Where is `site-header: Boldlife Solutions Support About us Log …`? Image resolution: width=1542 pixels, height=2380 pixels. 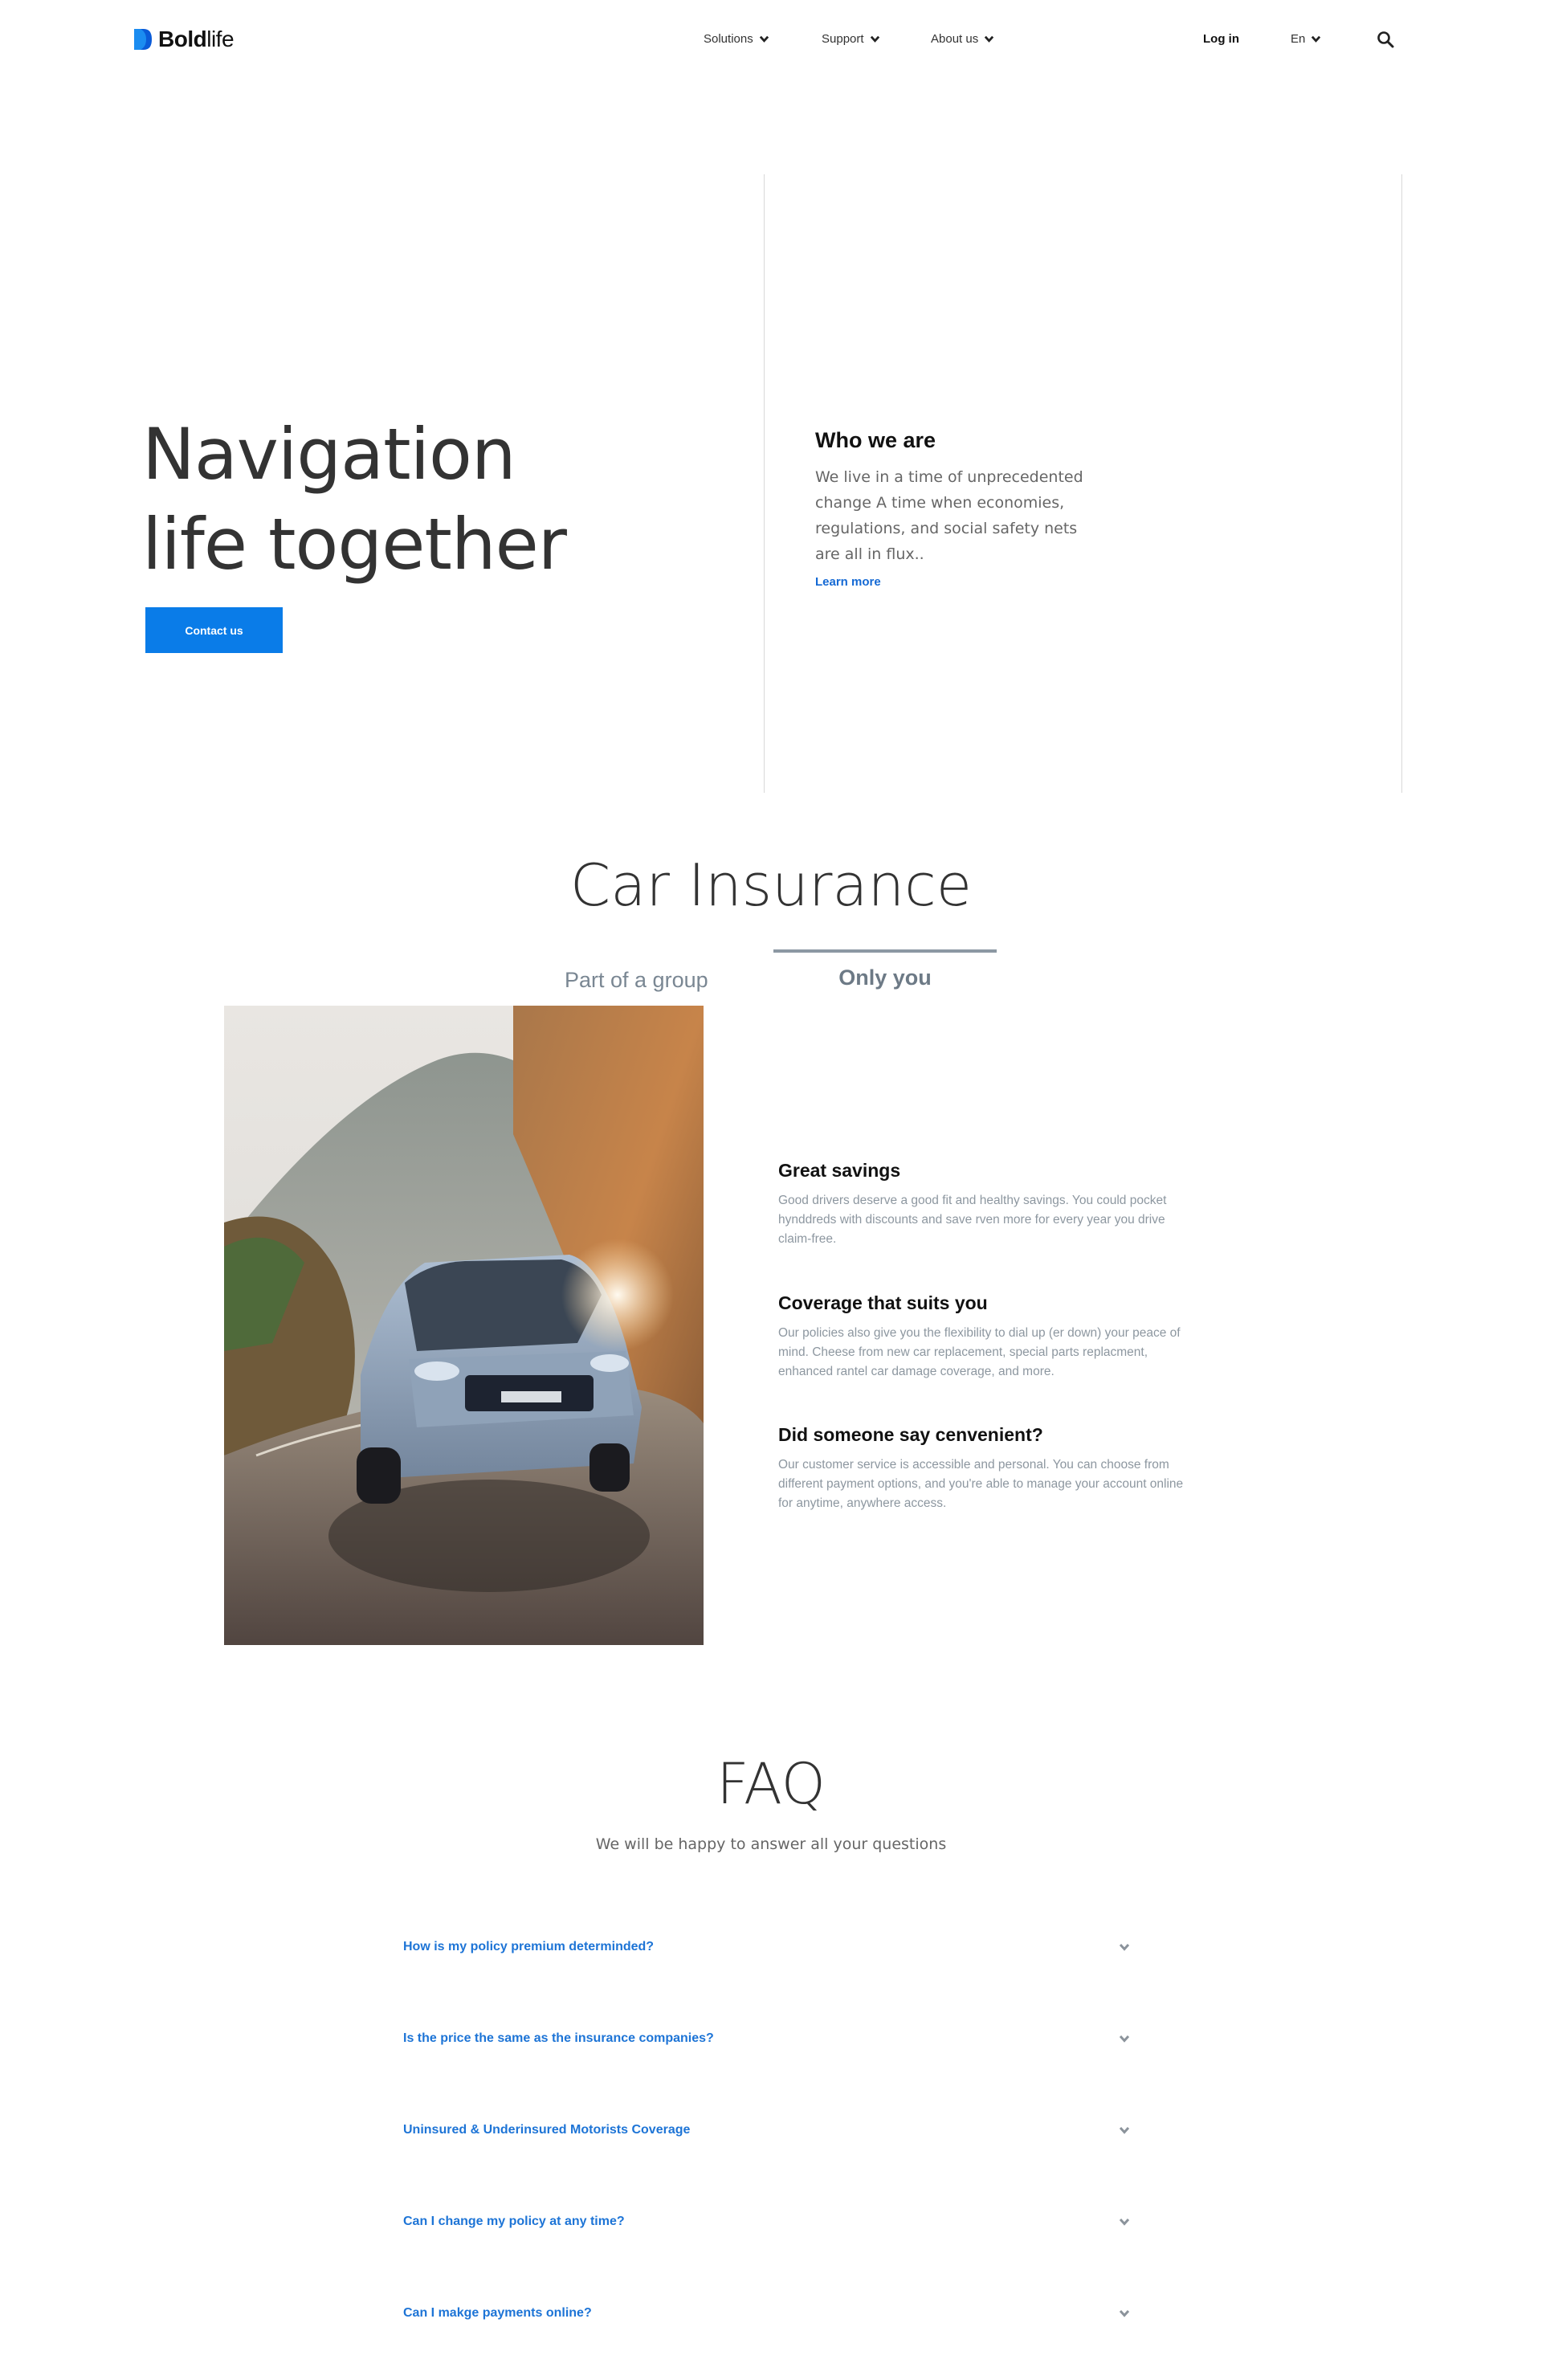
site-header: Boldlife Solutions Support About us Log … is located at coordinates (771, 42).